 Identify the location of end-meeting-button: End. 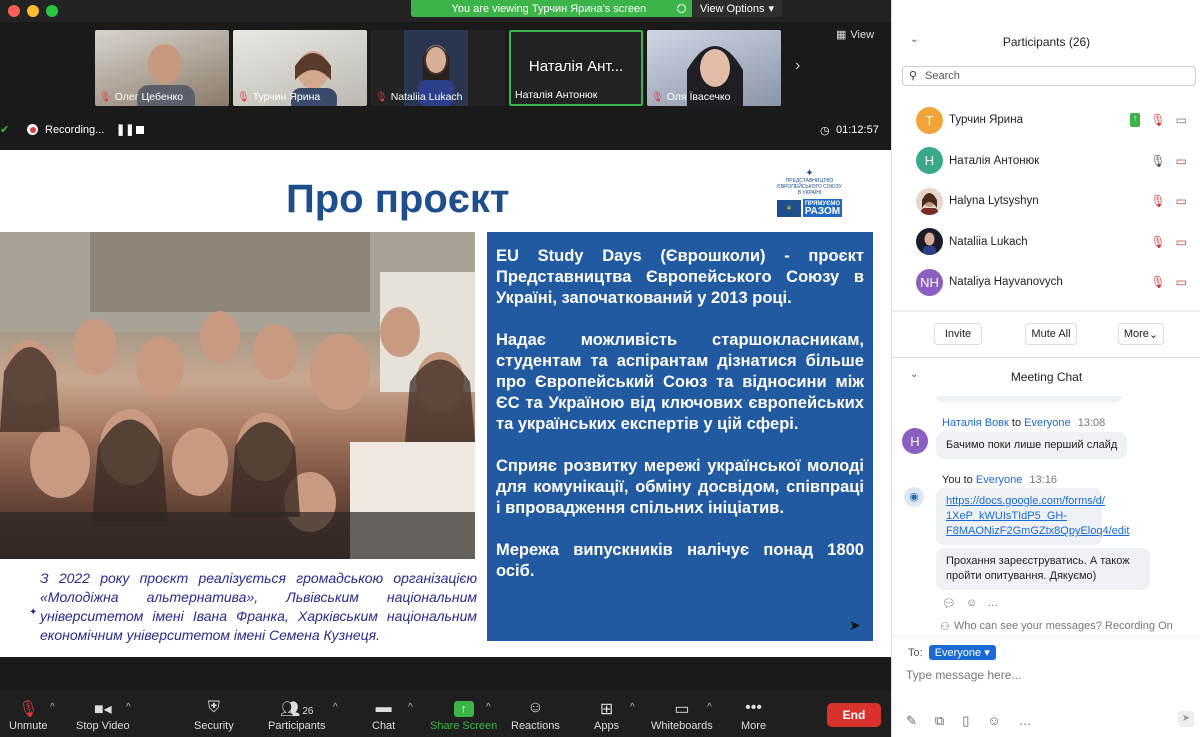
(854, 715).